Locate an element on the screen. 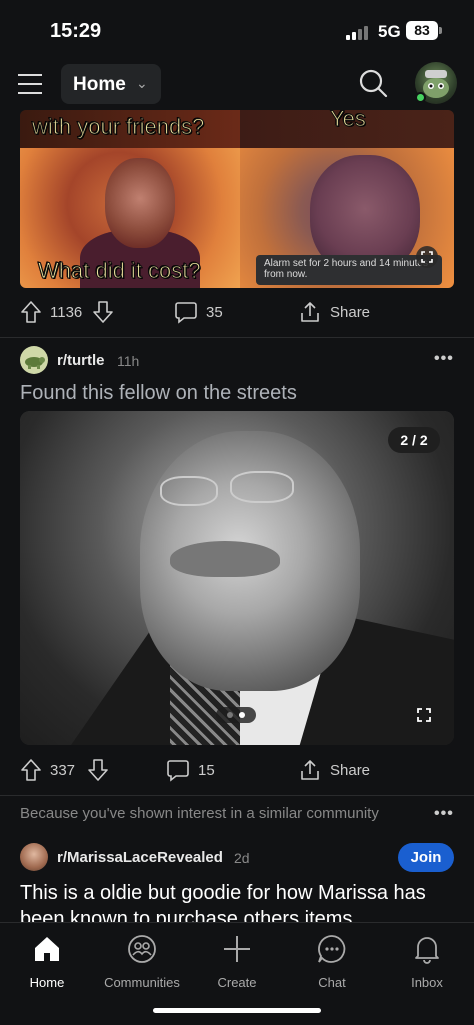  tab-label: Create is located at coordinates (237, 982).